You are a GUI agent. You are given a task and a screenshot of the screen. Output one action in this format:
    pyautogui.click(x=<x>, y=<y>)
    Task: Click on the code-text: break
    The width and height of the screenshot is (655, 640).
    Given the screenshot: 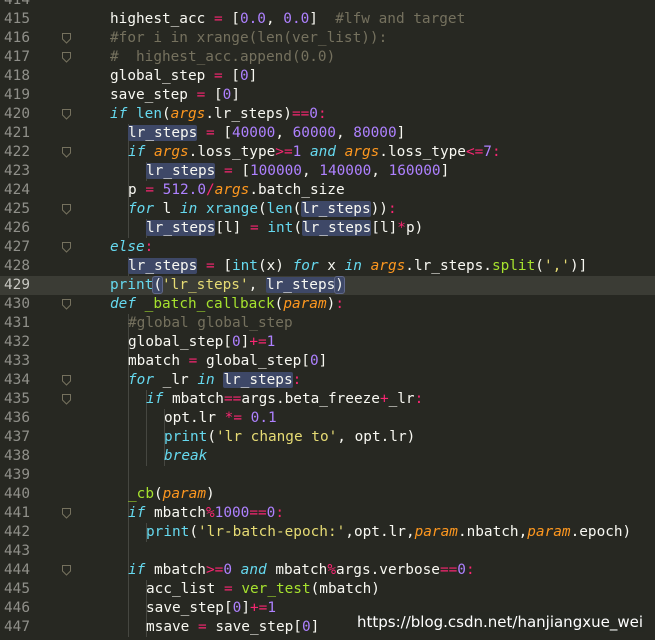 What is the action you would take?
    pyautogui.click(x=185, y=456)
    